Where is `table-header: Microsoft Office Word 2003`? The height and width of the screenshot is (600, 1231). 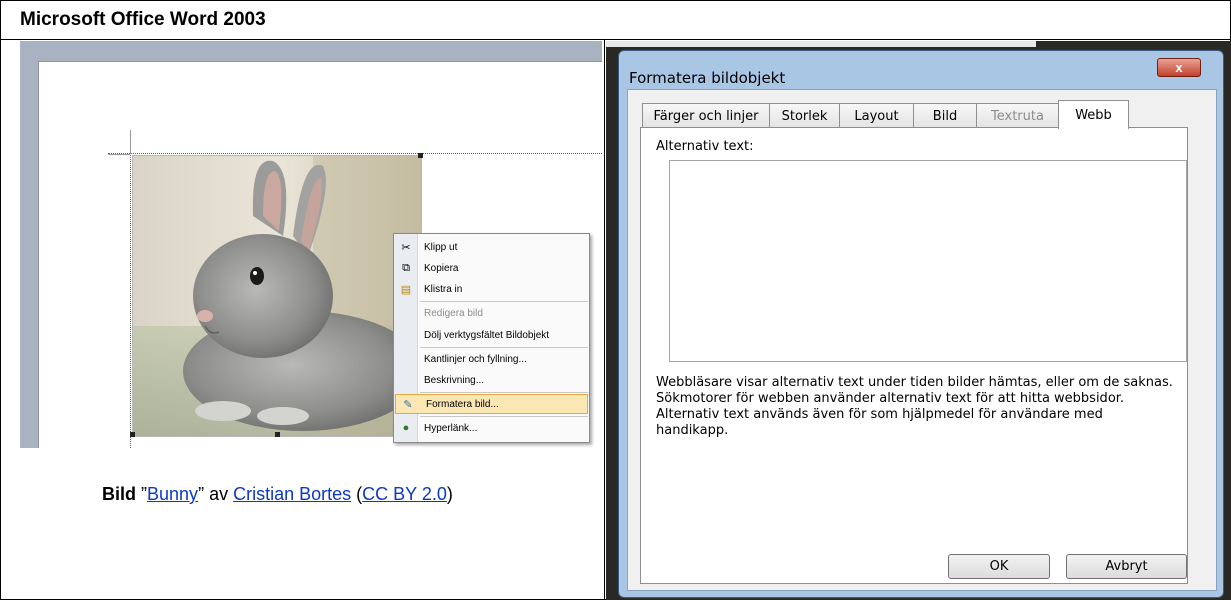 table-header: Microsoft Office Word 2003 is located at coordinates (615, 20).